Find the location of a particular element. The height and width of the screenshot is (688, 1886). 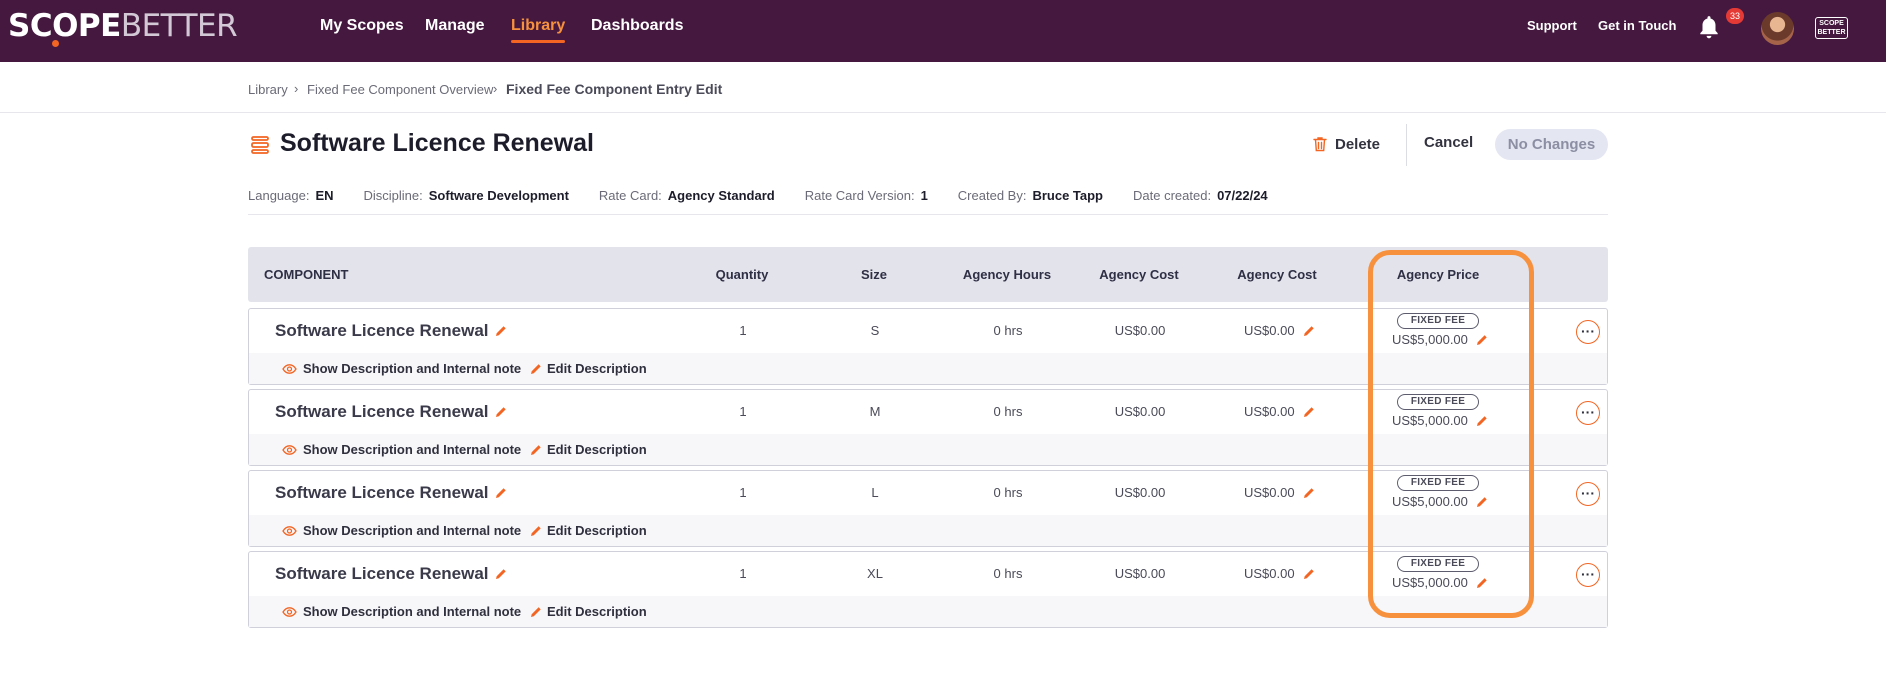

user-avatar is located at coordinates (1777, 28).